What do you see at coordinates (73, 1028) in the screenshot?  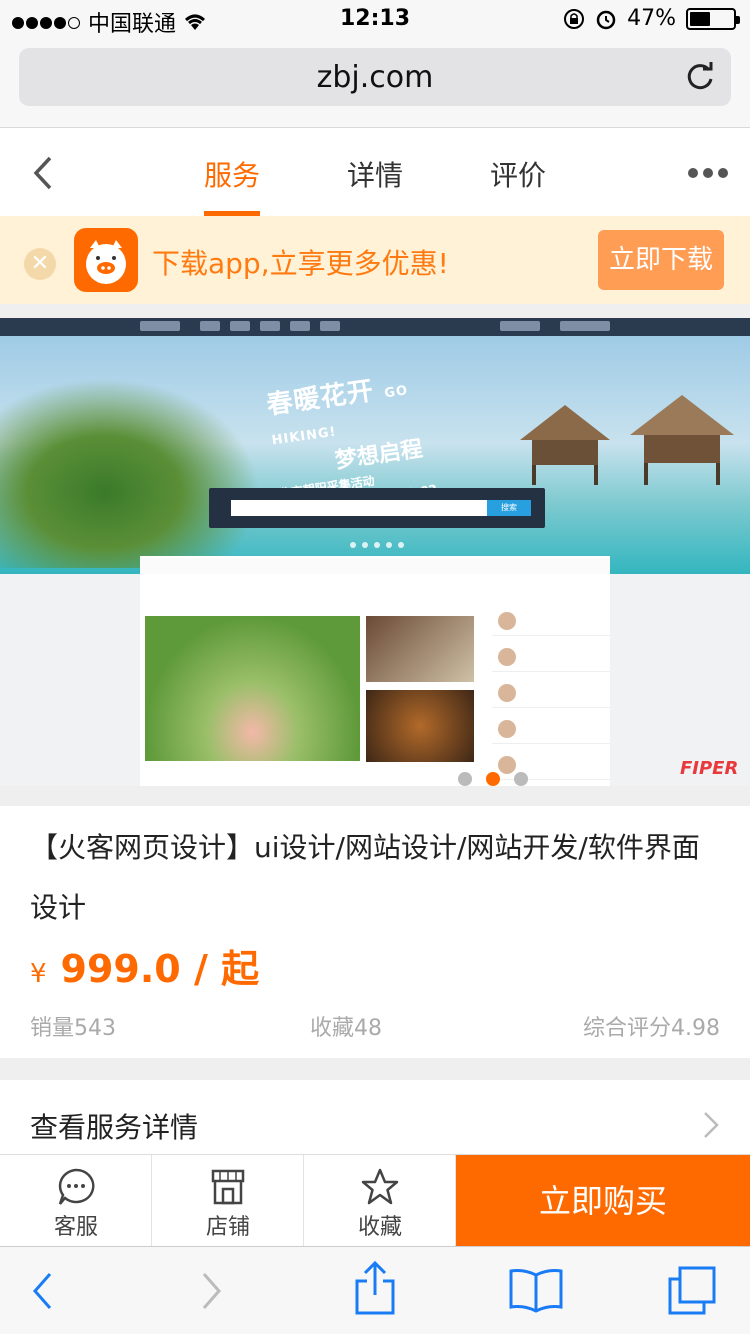 I see `sales-count: 销量543` at bounding box center [73, 1028].